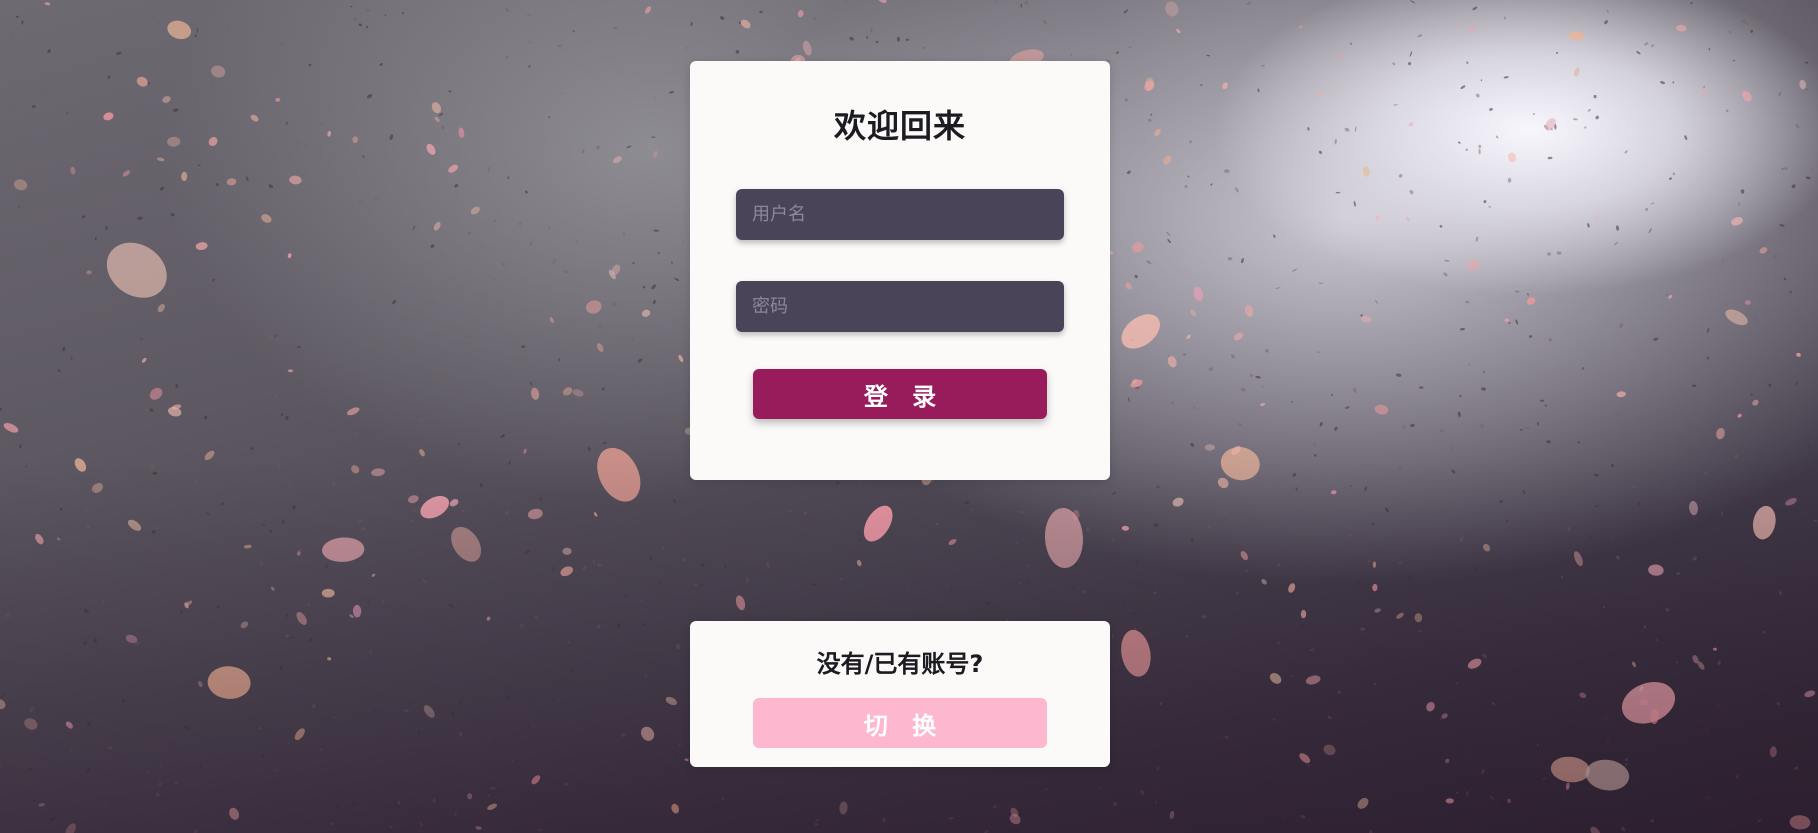  I want to click on password-input, so click(900, 306).